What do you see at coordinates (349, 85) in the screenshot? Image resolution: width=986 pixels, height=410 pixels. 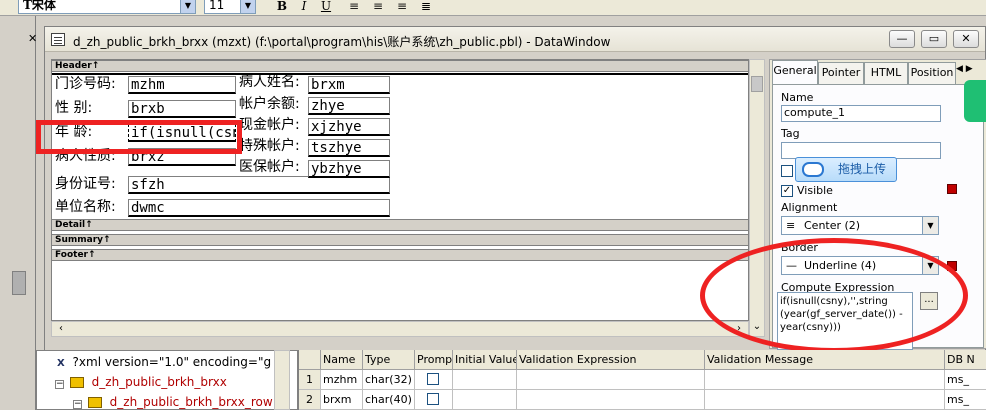 I see `brxm-column: brxm` at bounding box center [349, 85].